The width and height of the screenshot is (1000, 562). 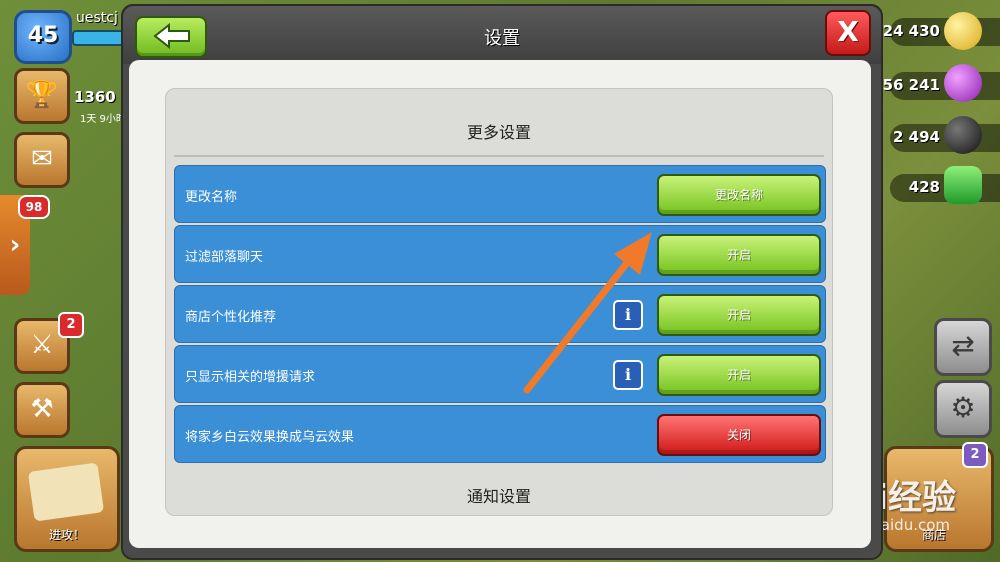 I want to click on layout-button: ⇄, so click(x=963, y=347).